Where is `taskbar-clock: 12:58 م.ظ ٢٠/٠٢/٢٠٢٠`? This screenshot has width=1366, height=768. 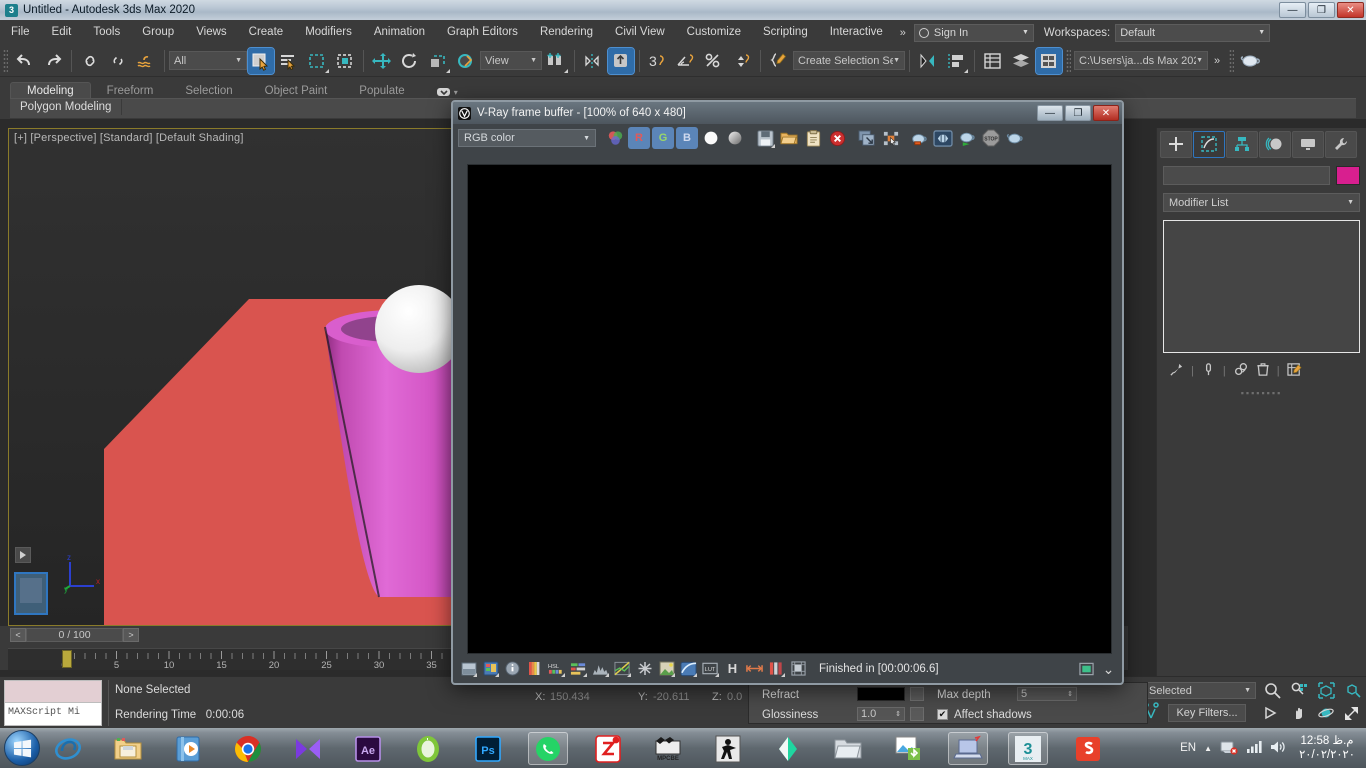 taskbar-clock: 12:58 م.ظ ٢٠/٠٢/٢٠٢٠ is located at coordinates (1327, 748).